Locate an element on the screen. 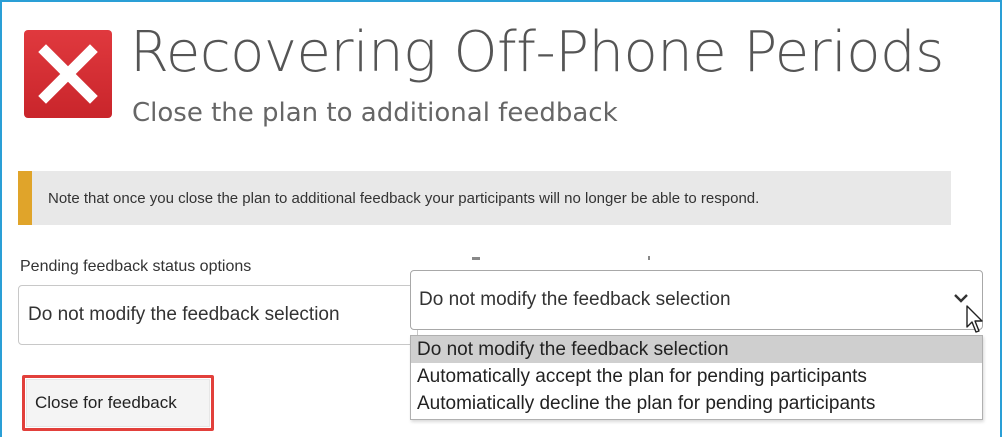 The width and height of the screenshot is (1002, 437). chevron-down-icon is located at coordinates (961, 298).